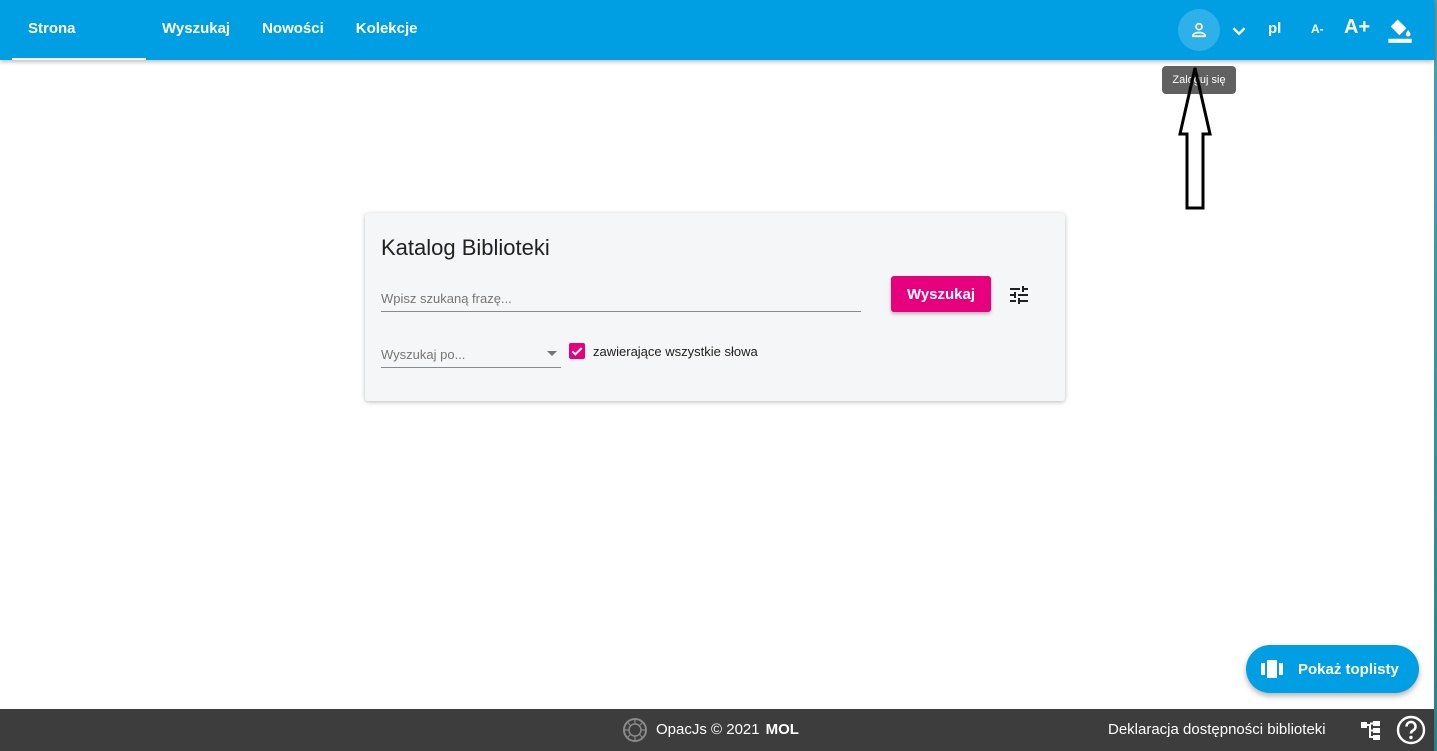 This screenshot has width=1437, height=751. Describe the element at coordinates (941, 294) in the screenshot. I see `search-button: Wyszukaj` at that location.